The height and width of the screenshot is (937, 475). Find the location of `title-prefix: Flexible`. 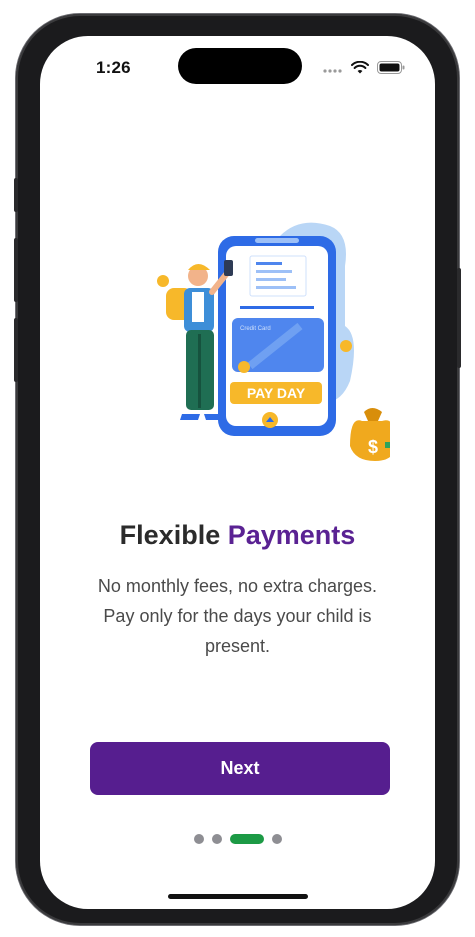

title-prefix: Flexible is located at coordinates (170, 535).